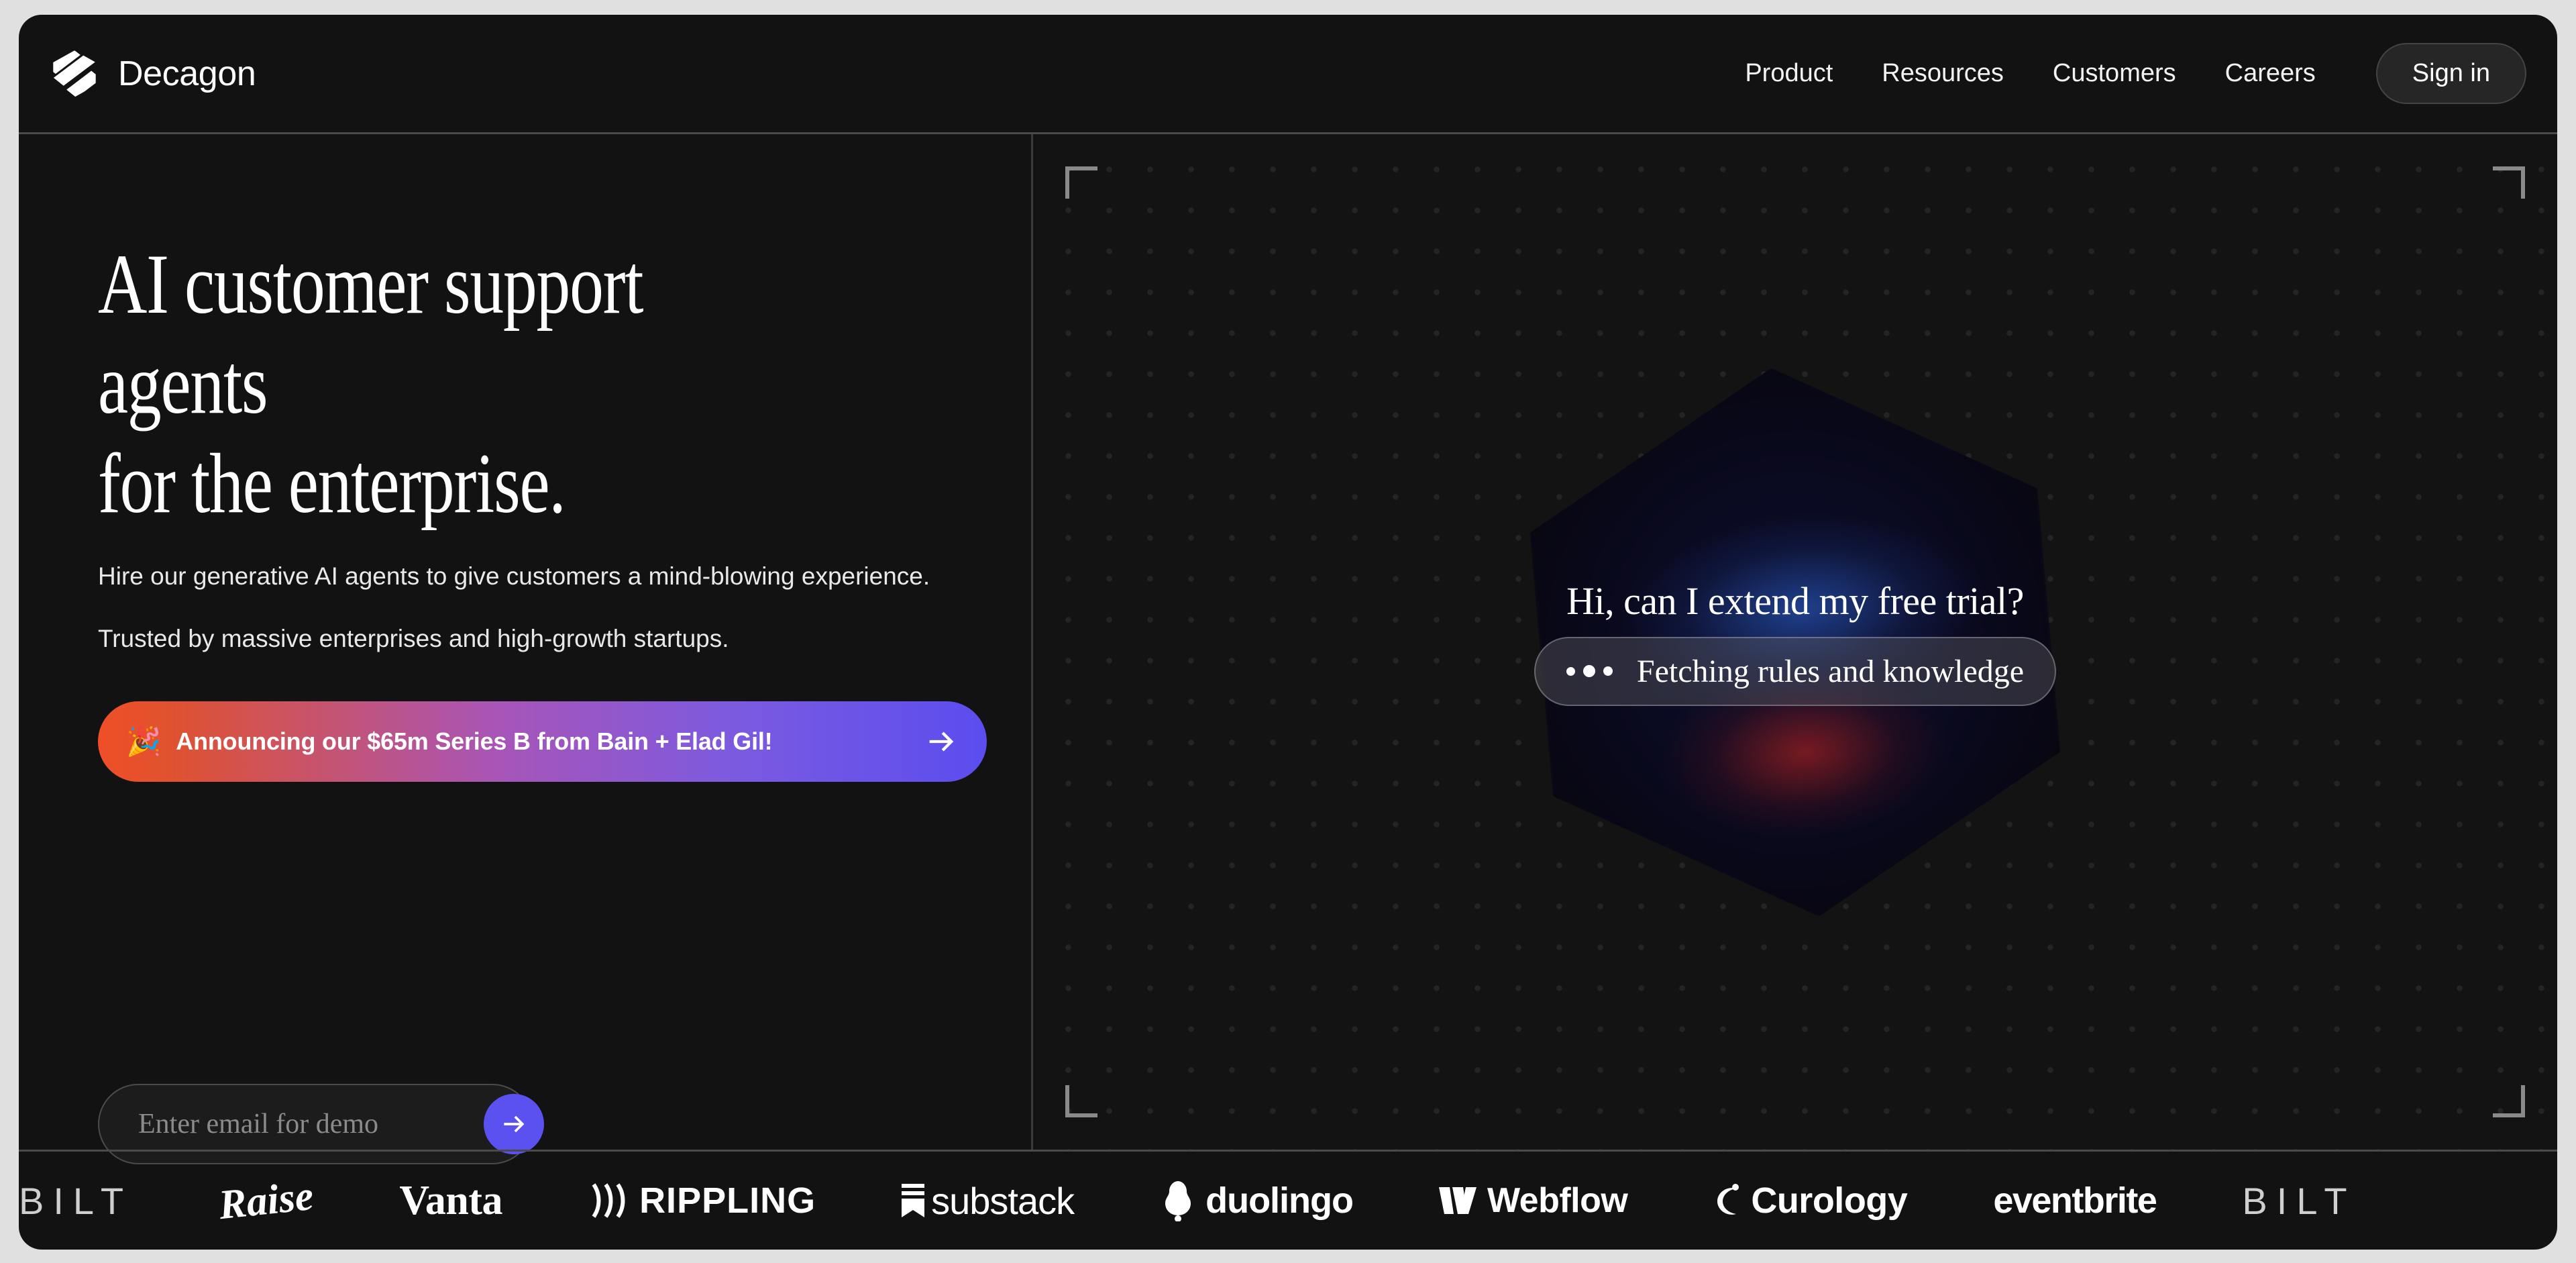 The height and width of the screenshot is (1263, 2576). Describe the element at coordinates (332, 484) in the screenshot. I see `headline-line-2: for the enterprise.` at that location.